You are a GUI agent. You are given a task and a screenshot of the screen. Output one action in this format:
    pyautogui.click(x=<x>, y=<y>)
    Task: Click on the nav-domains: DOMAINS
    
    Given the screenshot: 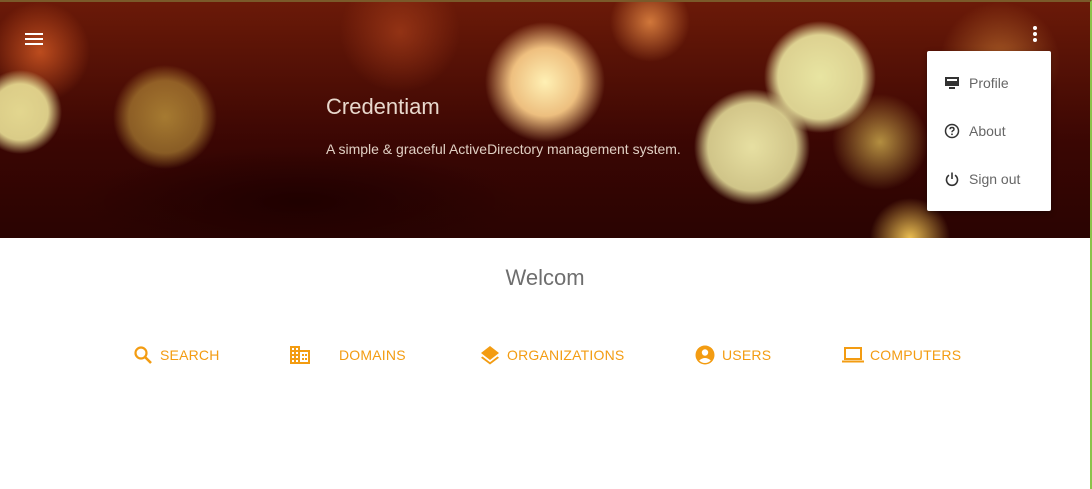 What is the action you would take?
    pyautogui.click(x=347, y=355)
    